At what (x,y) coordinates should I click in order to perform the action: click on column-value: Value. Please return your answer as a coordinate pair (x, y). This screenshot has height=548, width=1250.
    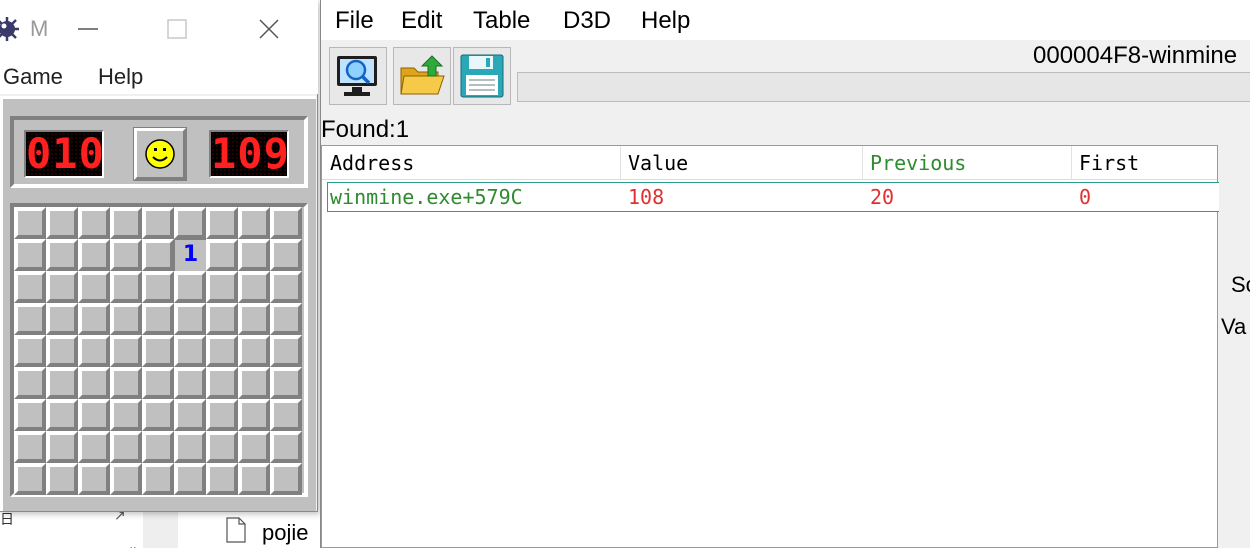
    Looking at the image, I should click on (658, 163).